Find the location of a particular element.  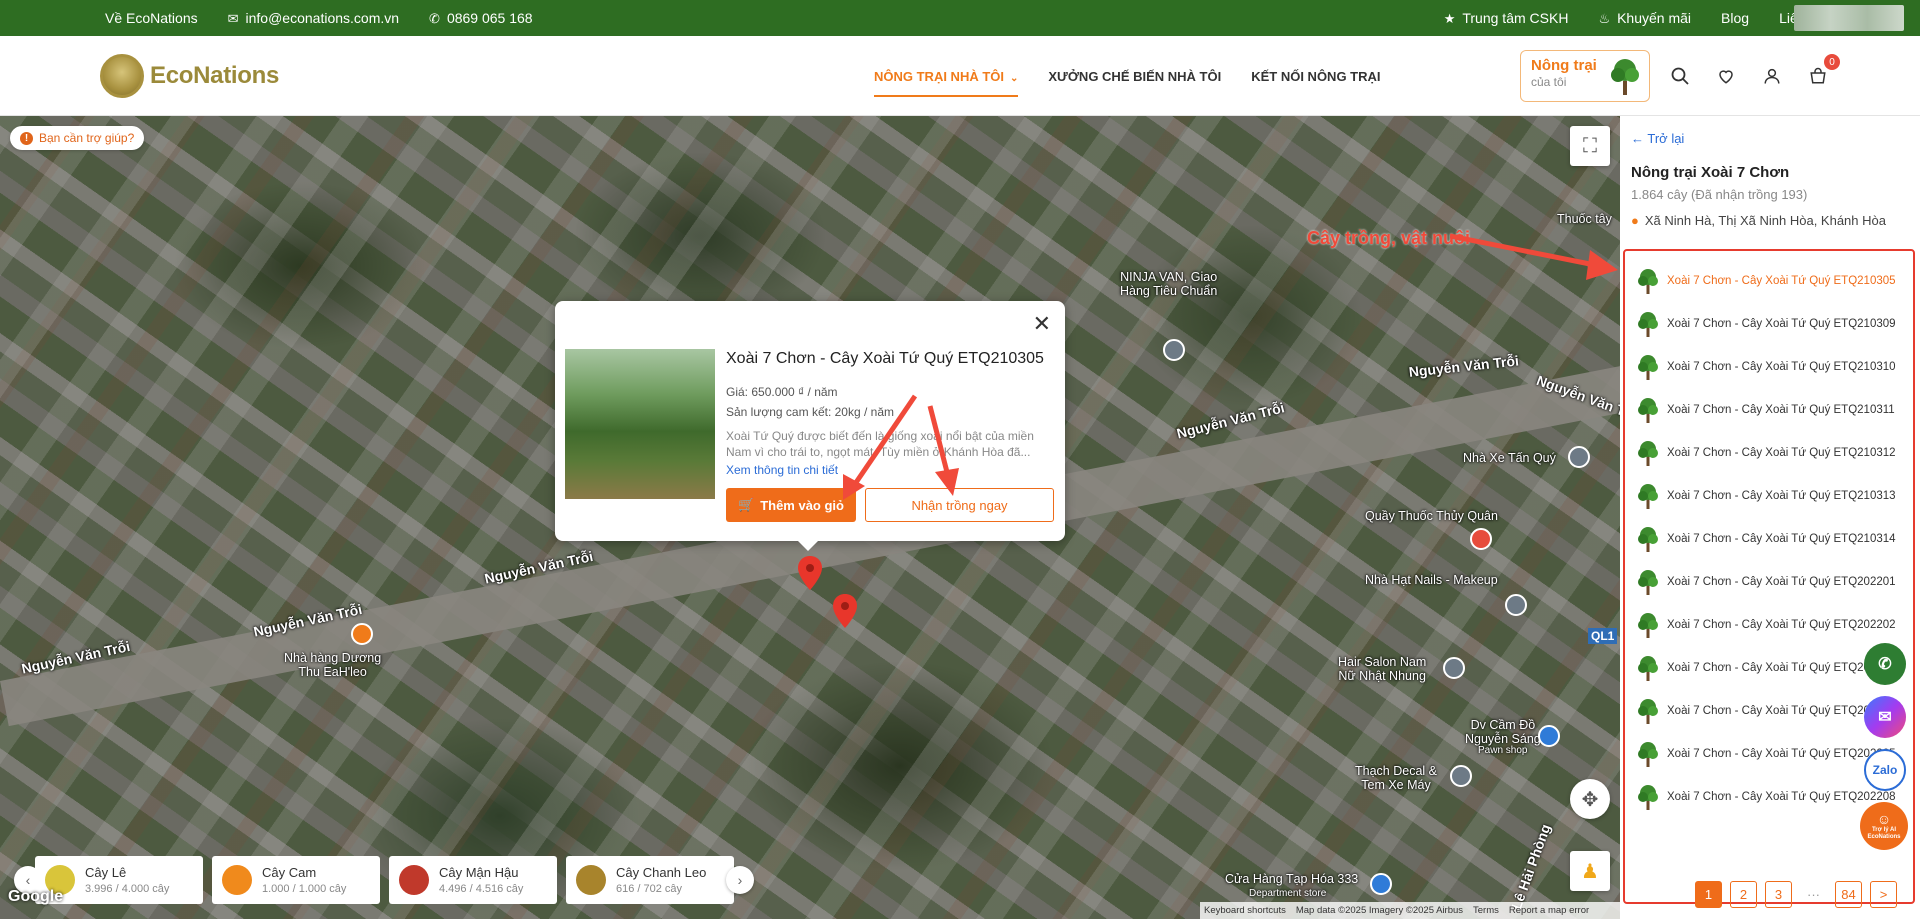

tree-list-item: Xoài 7 Chơn - Cây Xoài Tứ Quý ETQ210314 is located at coordinates (1772, 539).